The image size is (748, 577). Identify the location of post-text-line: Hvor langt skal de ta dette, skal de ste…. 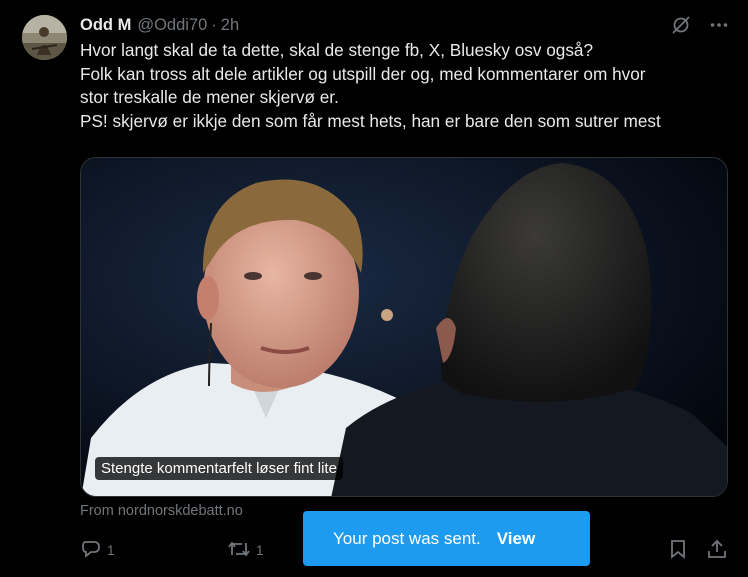
(337, 50).